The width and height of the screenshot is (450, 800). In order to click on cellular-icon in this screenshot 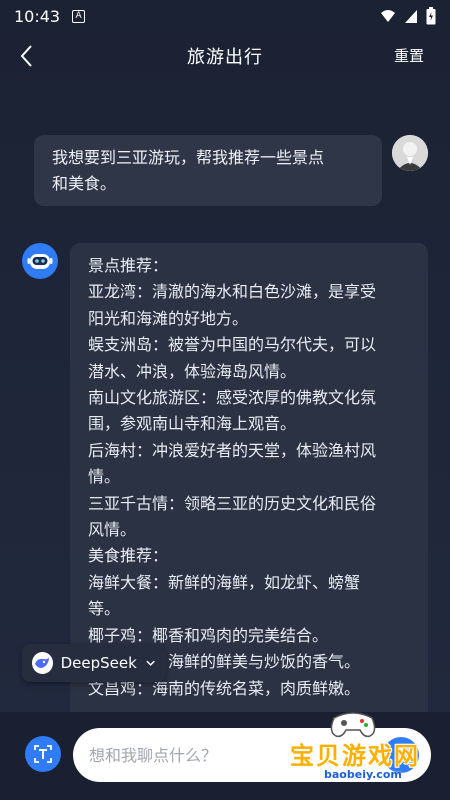, I will do `click(411, 16)`.